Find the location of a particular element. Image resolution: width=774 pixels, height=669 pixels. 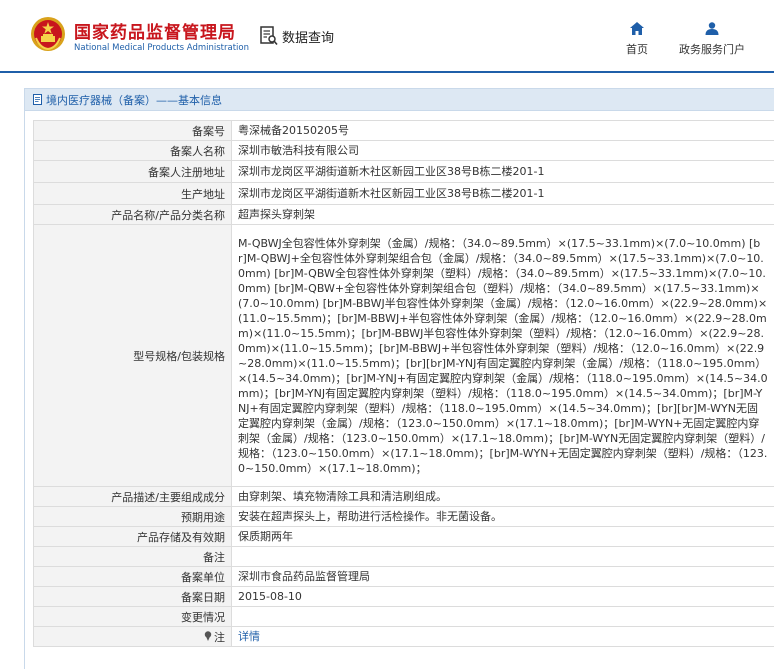

pin-icon is located at coordinates (208, 635).